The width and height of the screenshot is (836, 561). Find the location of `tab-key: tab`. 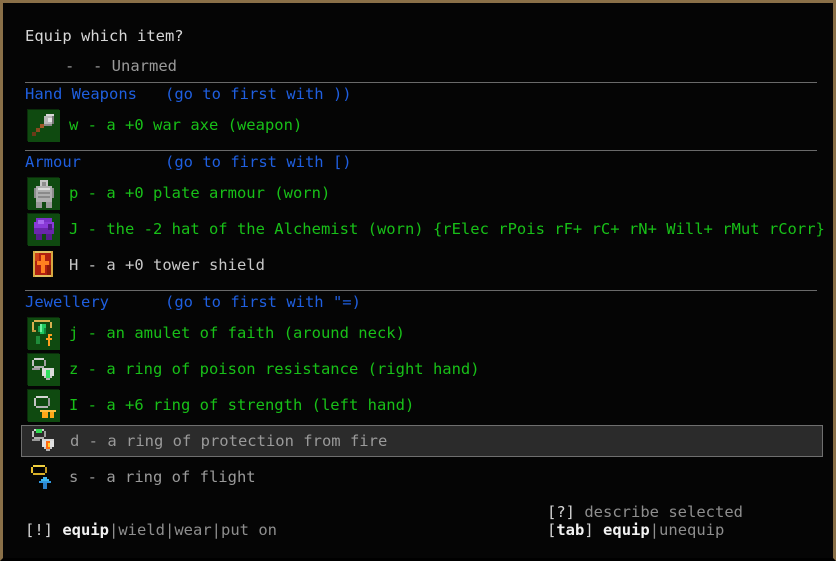

tab-key: tab is located at coordinates (570, 530).